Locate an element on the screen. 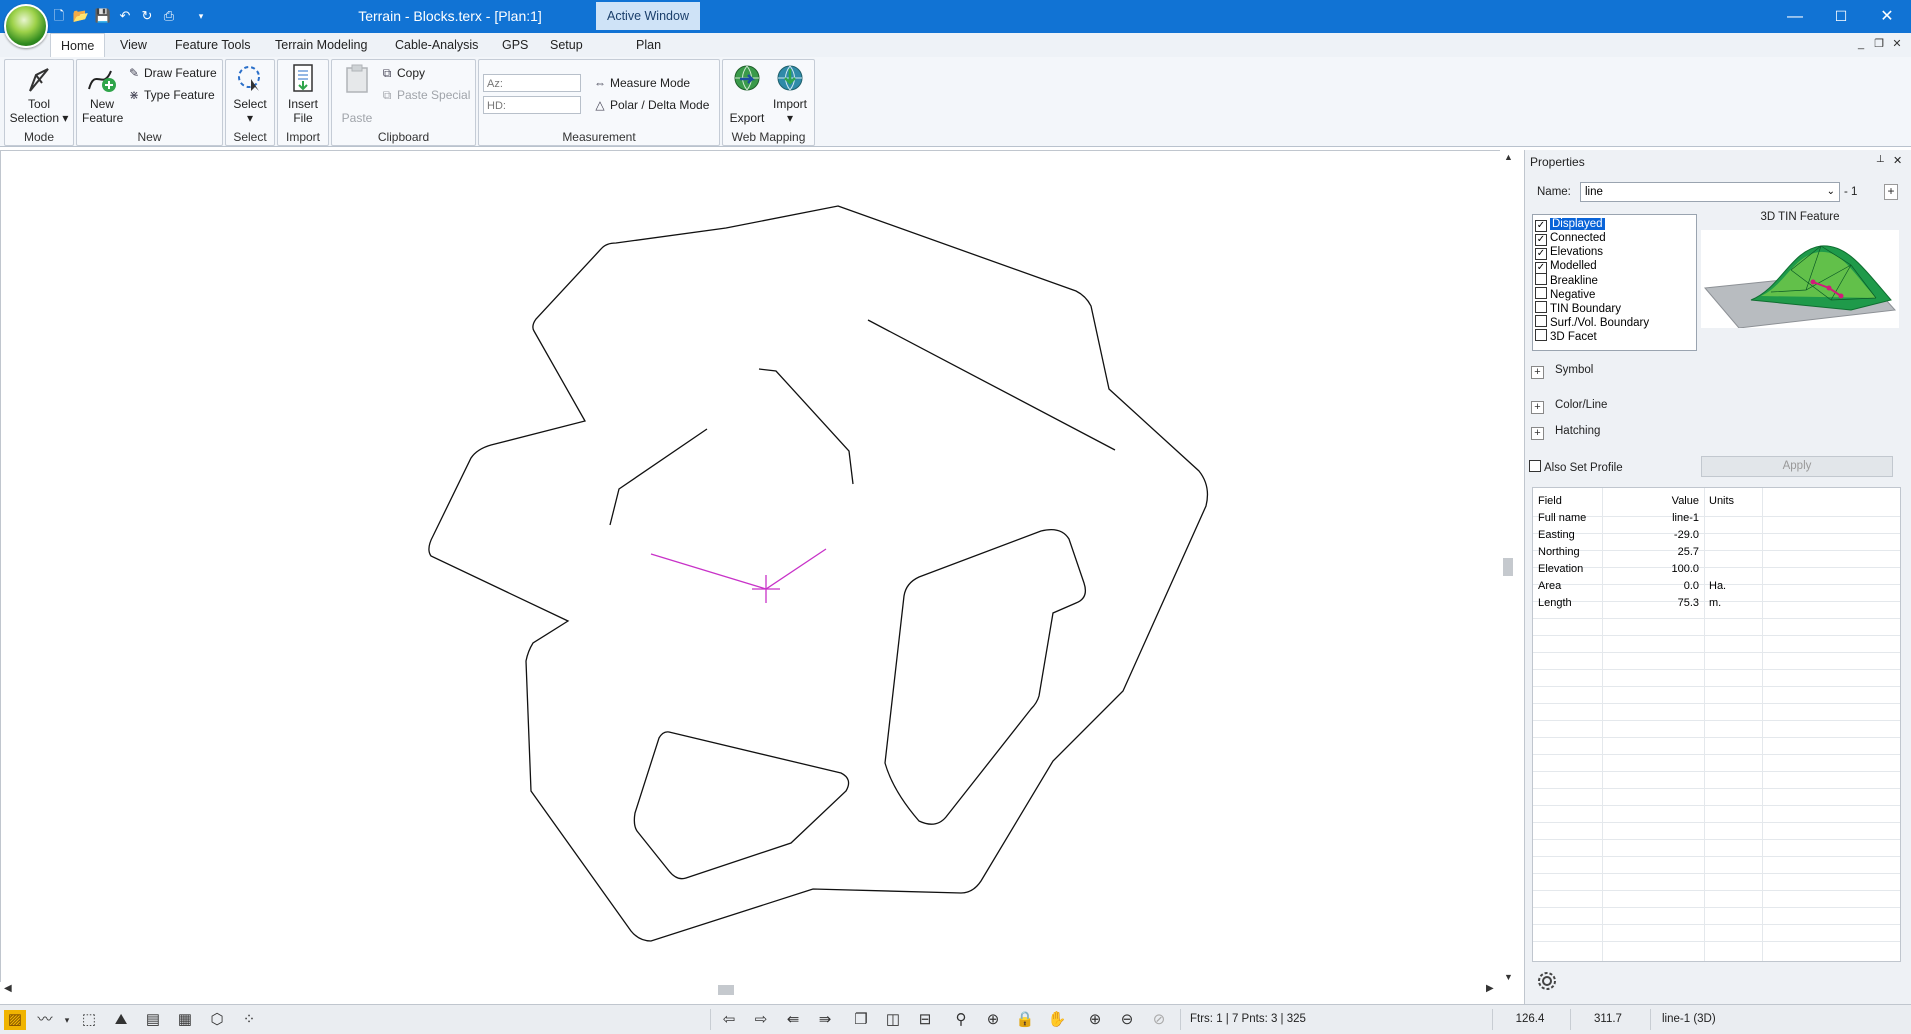 This screenshot has height=1034, width=1911. expand-color-line-icon: + is located at coordinates (1537, 407).